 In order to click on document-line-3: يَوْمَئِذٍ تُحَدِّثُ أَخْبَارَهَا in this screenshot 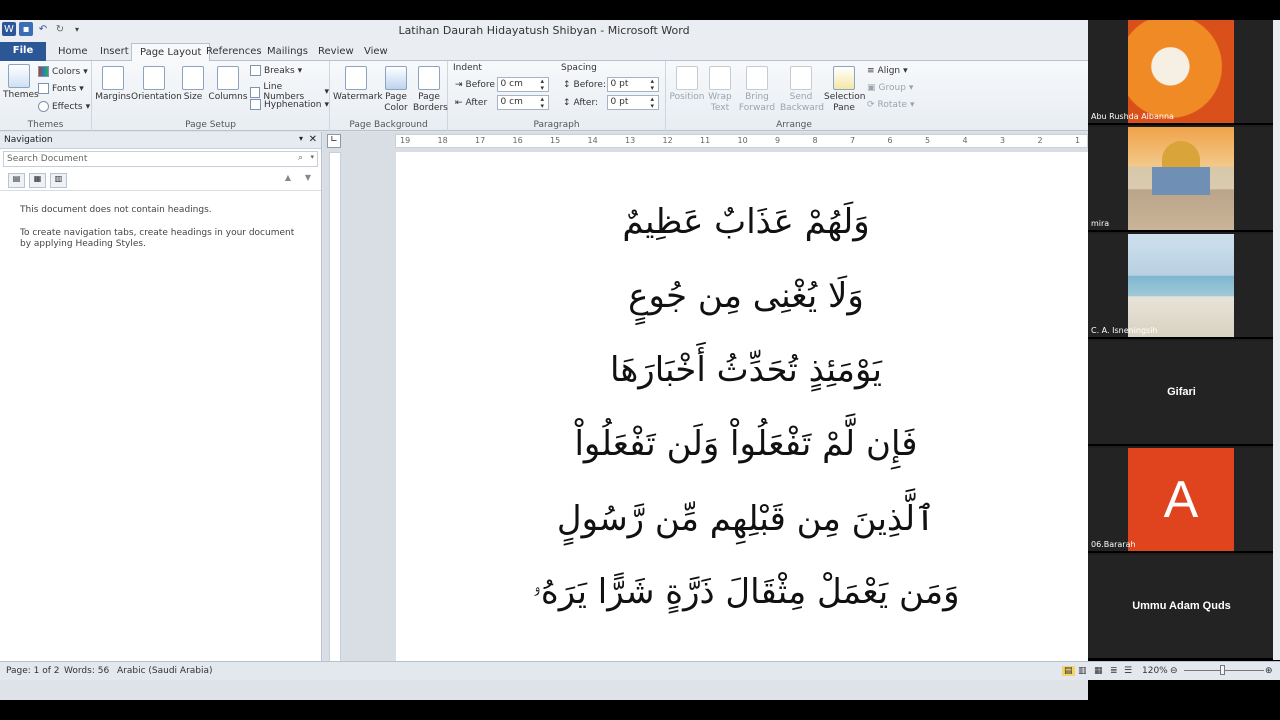, I will do `click(742, 370)`.